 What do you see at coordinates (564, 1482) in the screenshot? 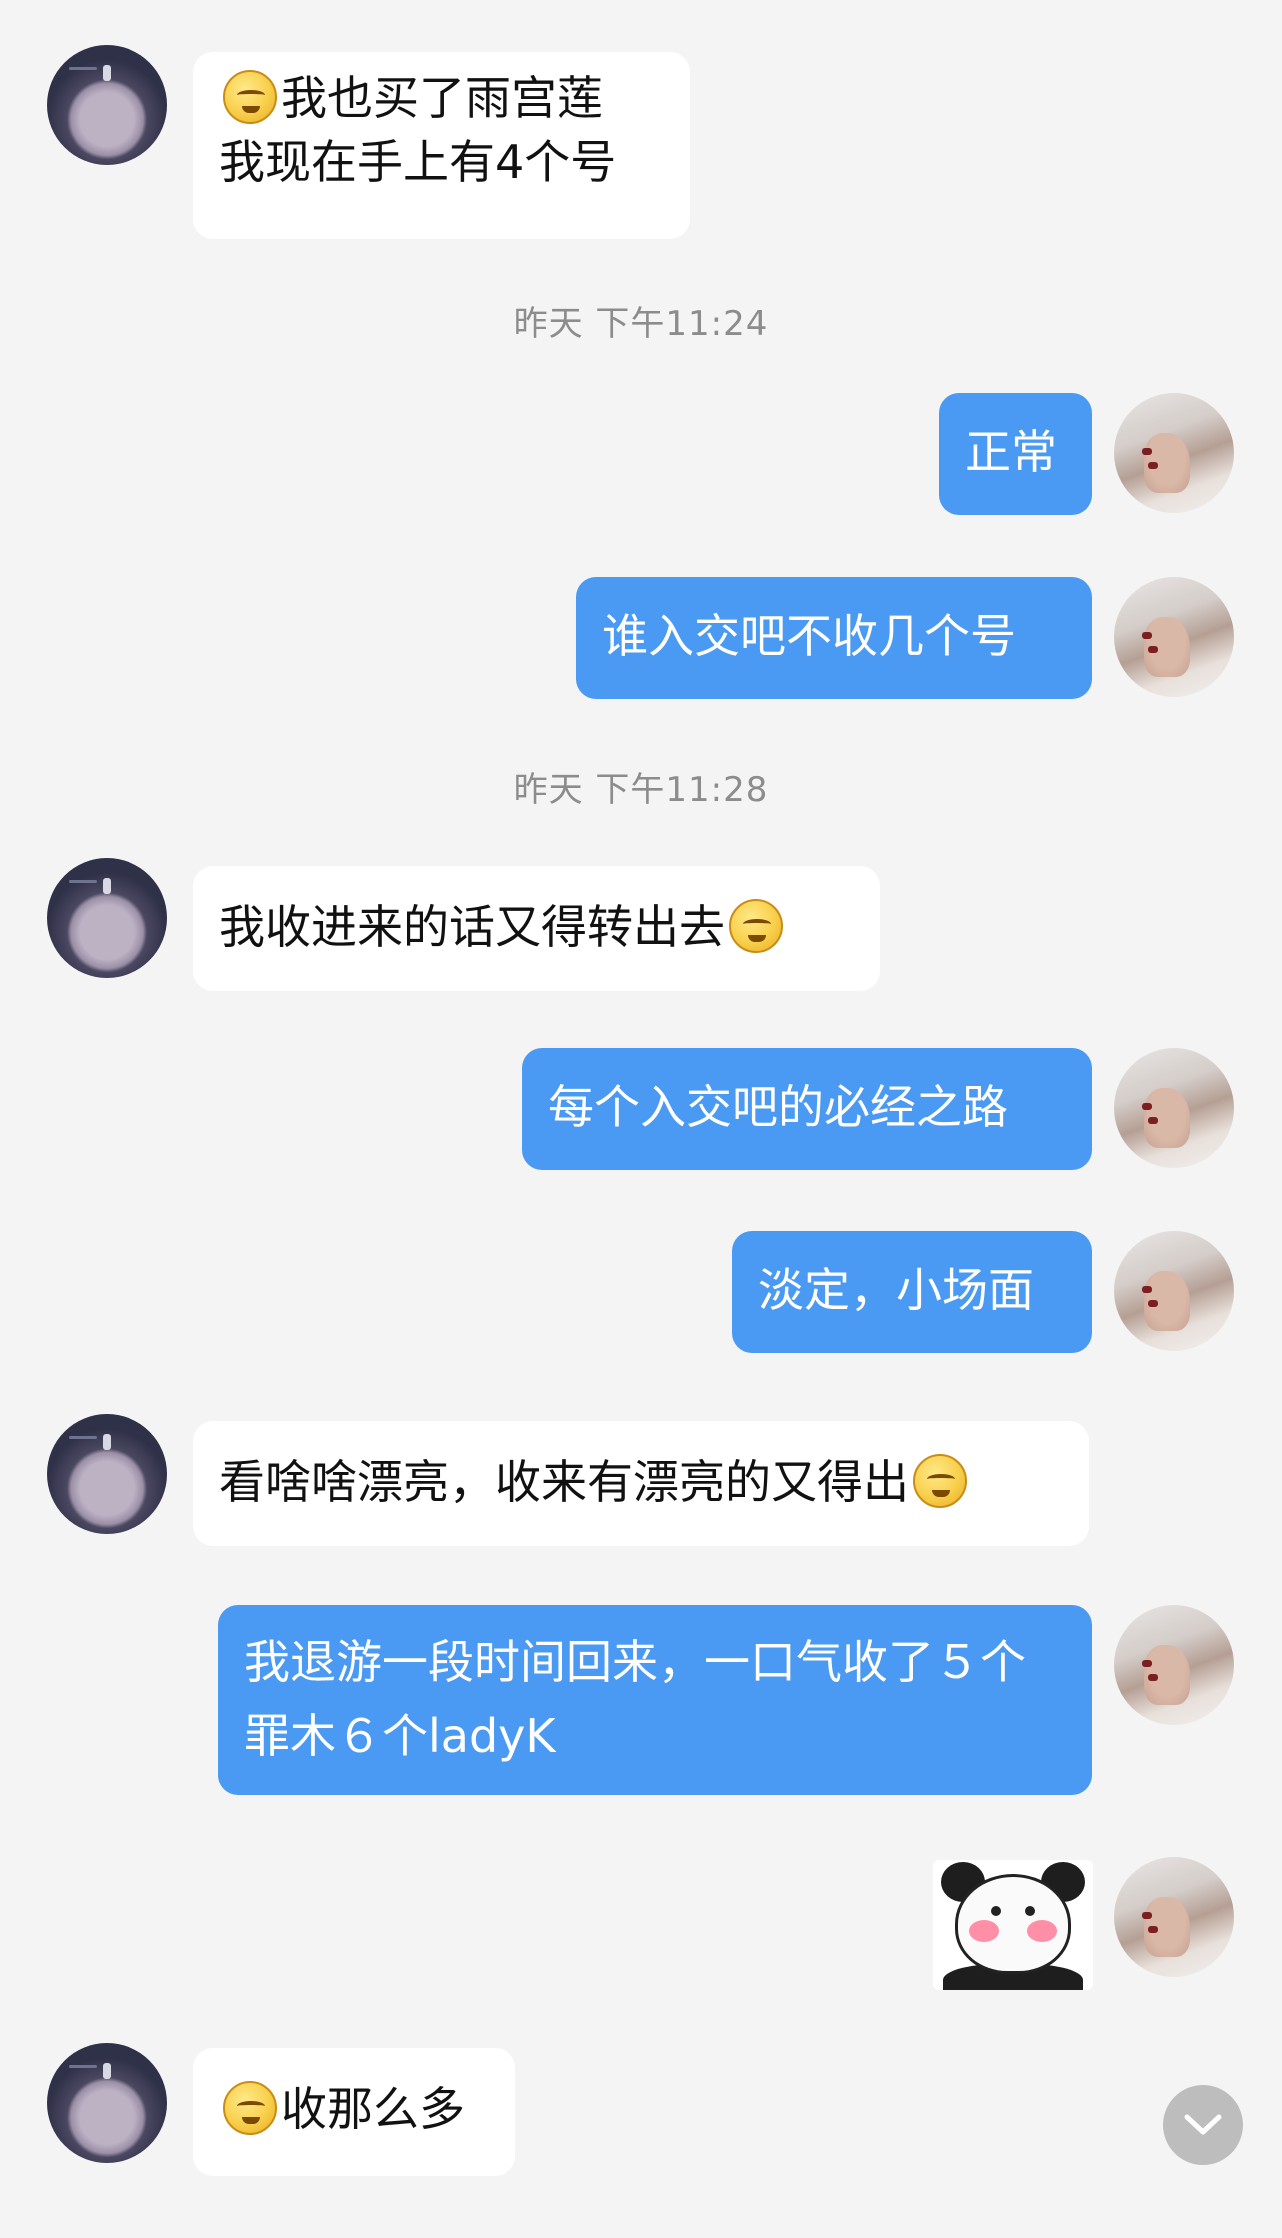
I see `message-text: 看啥啥漂亮，收来有漂亮的又得出` at bounding box center [564, 1482].